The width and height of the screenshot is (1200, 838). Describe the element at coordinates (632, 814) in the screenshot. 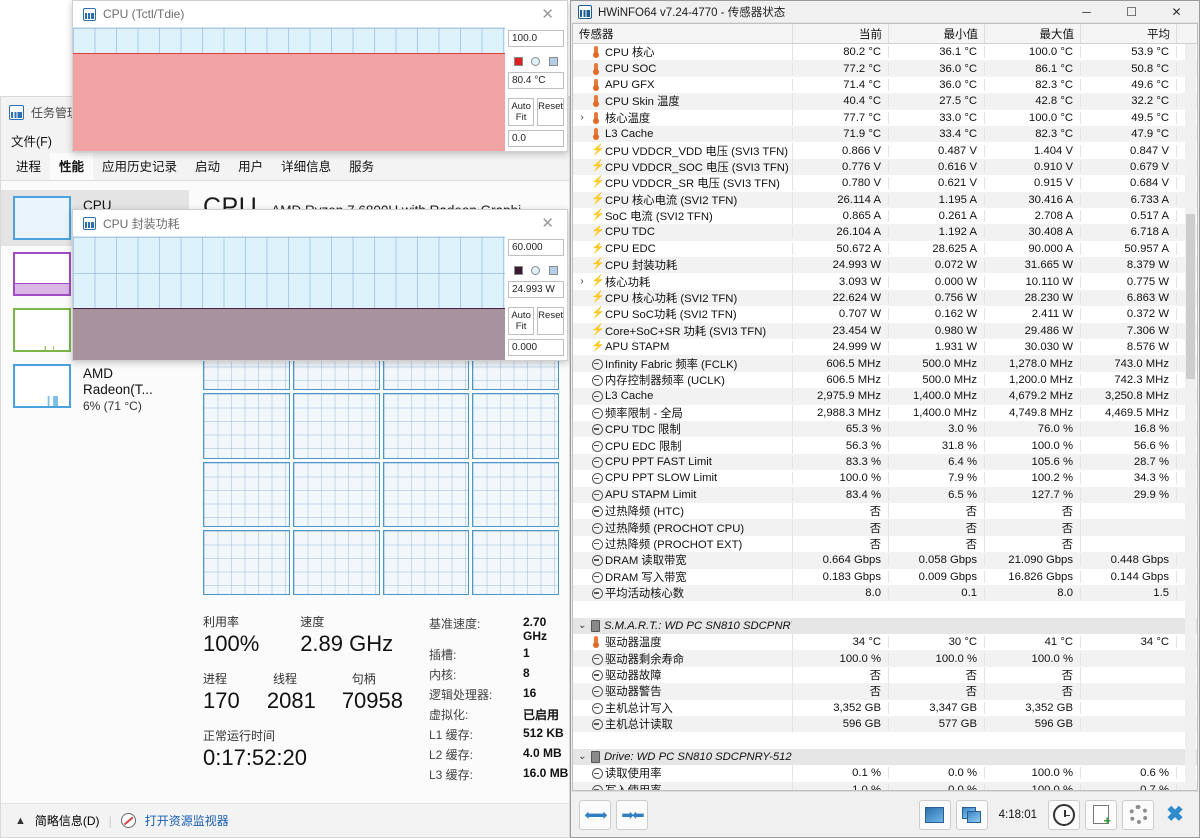

I see `collapse-all-button: ➡⬅` at that location.